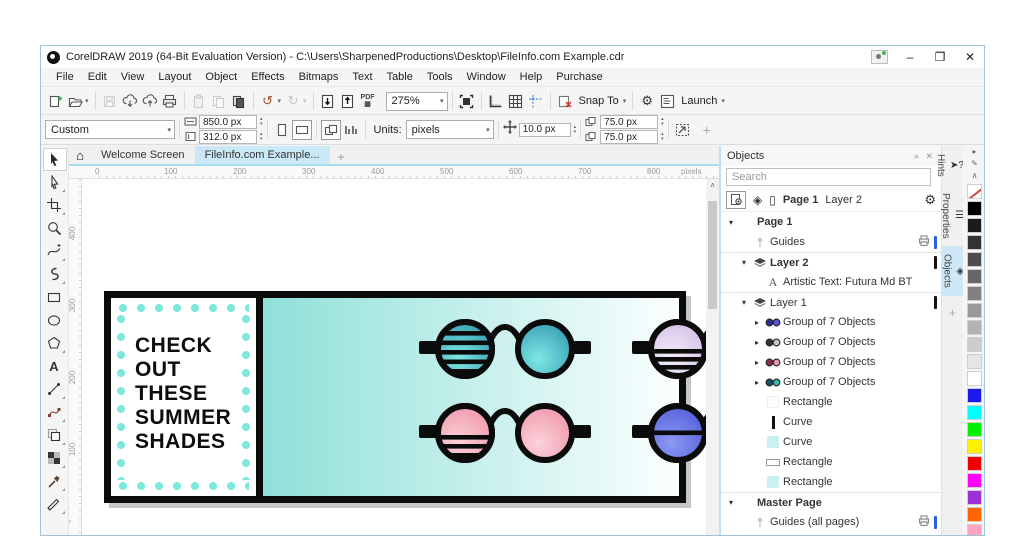 Image resolution: width=1024 pixels, height=536 pixels. What do you see at coordinates (683, 130) in the screenshot?
I see `treat-as-filled-icon` at bounding box center [683, 130].